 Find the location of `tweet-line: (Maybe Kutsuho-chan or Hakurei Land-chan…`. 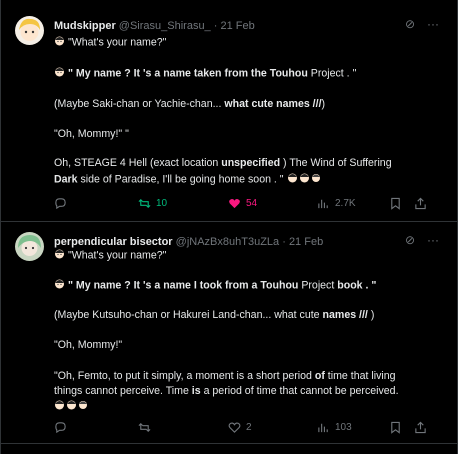

tweet-line: (Maybe Kutsuho-chan or Hakurei Land-chan… is located at coordinates (214, 315).